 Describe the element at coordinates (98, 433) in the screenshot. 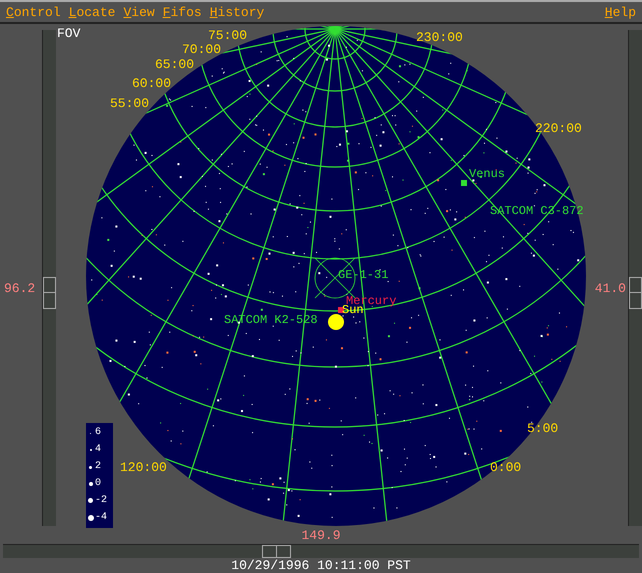

I see `magnitude-label: 6` at that location.